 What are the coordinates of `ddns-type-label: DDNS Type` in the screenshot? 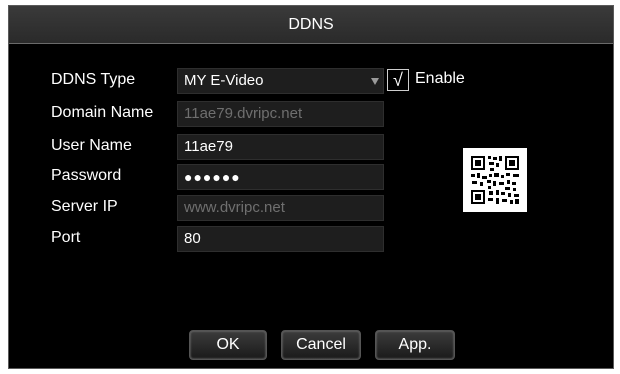 It's located at (93, 79).